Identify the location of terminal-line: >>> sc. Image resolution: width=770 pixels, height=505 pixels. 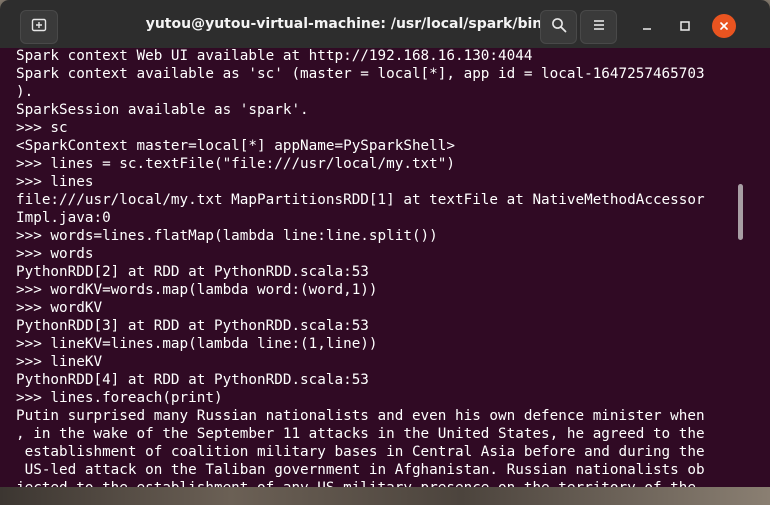
(42, 128).